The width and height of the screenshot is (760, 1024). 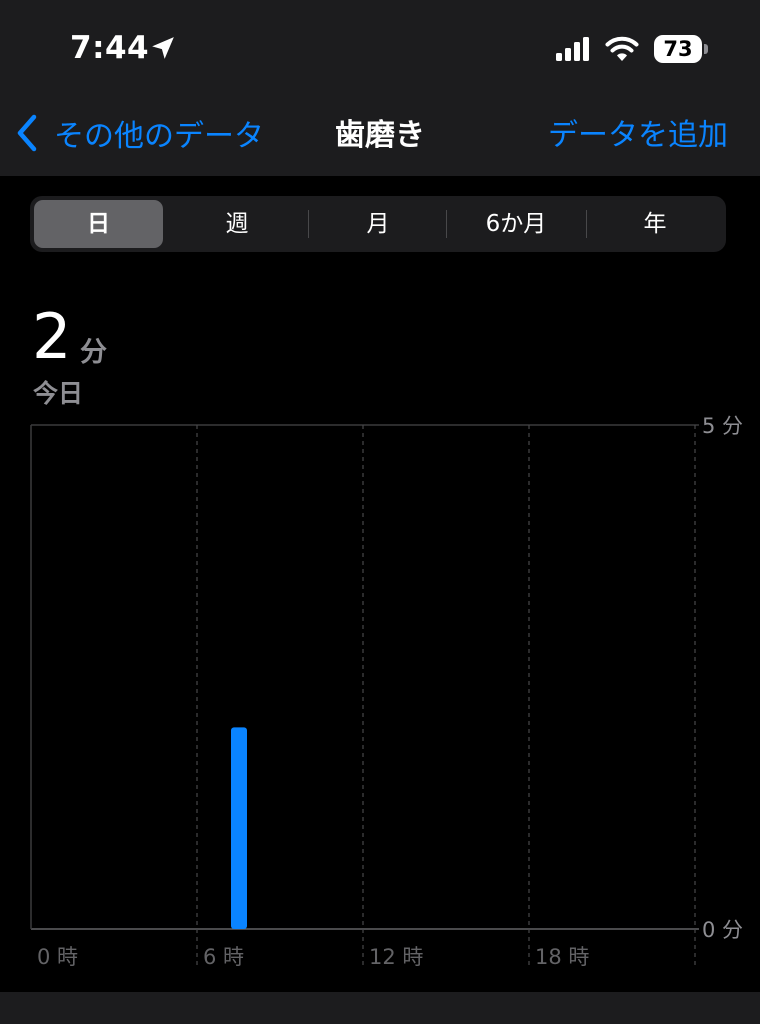 What do you see at coordinates (722, 426) in the screenshot?
I see `y-tick-label: 5 分` at bounding box center [722, 426].